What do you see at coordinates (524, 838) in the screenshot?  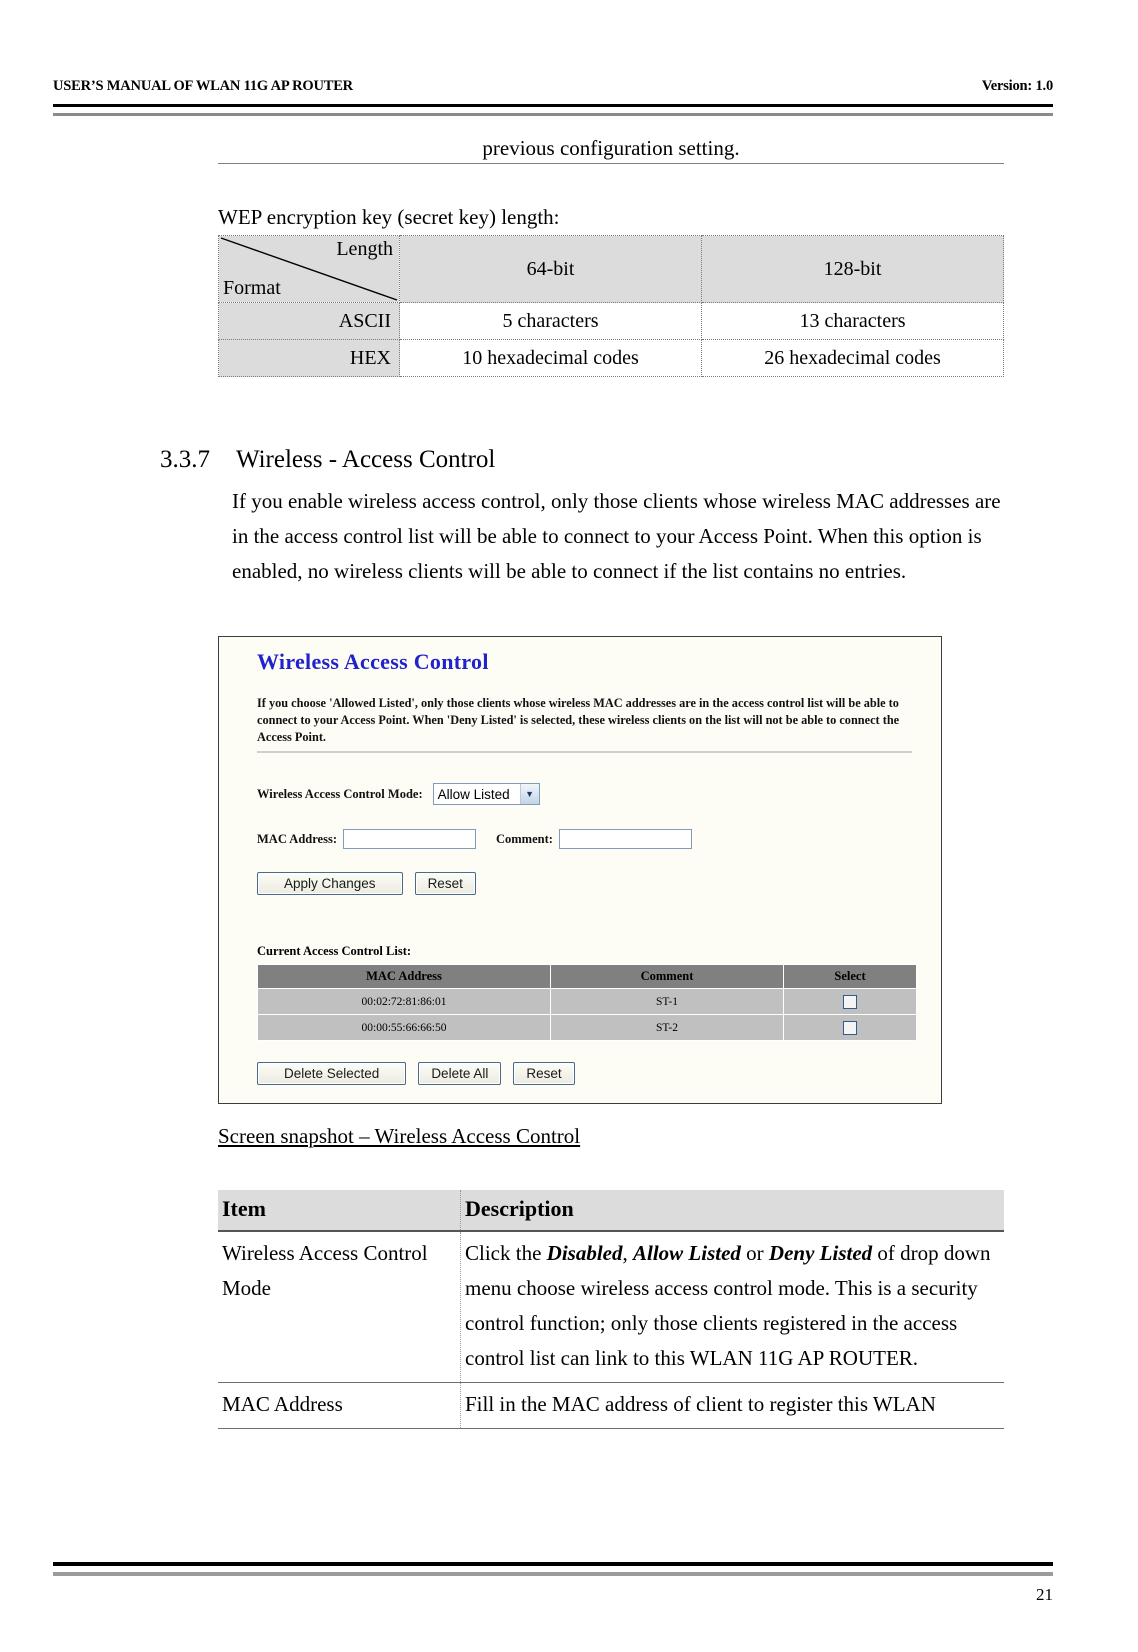 I see `comment-label: Comment:` at bounding box center [524, 838].